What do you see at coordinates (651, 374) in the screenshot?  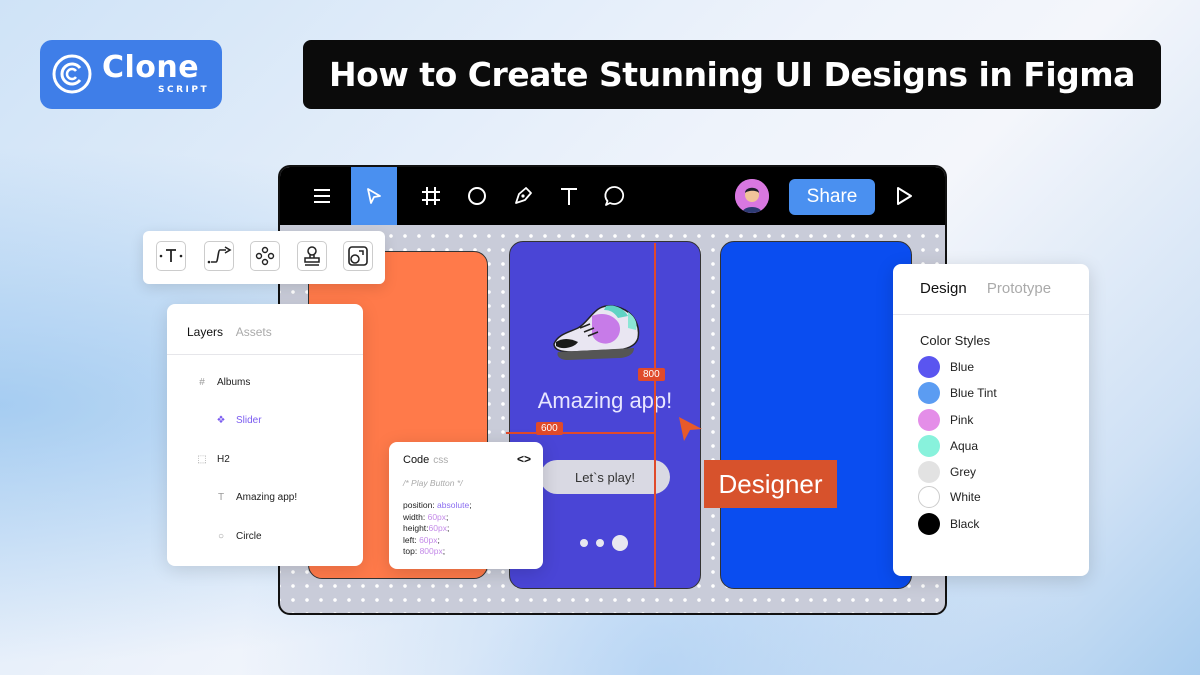 I see `measure-label-800: 800` at bounding box center [651, 374].